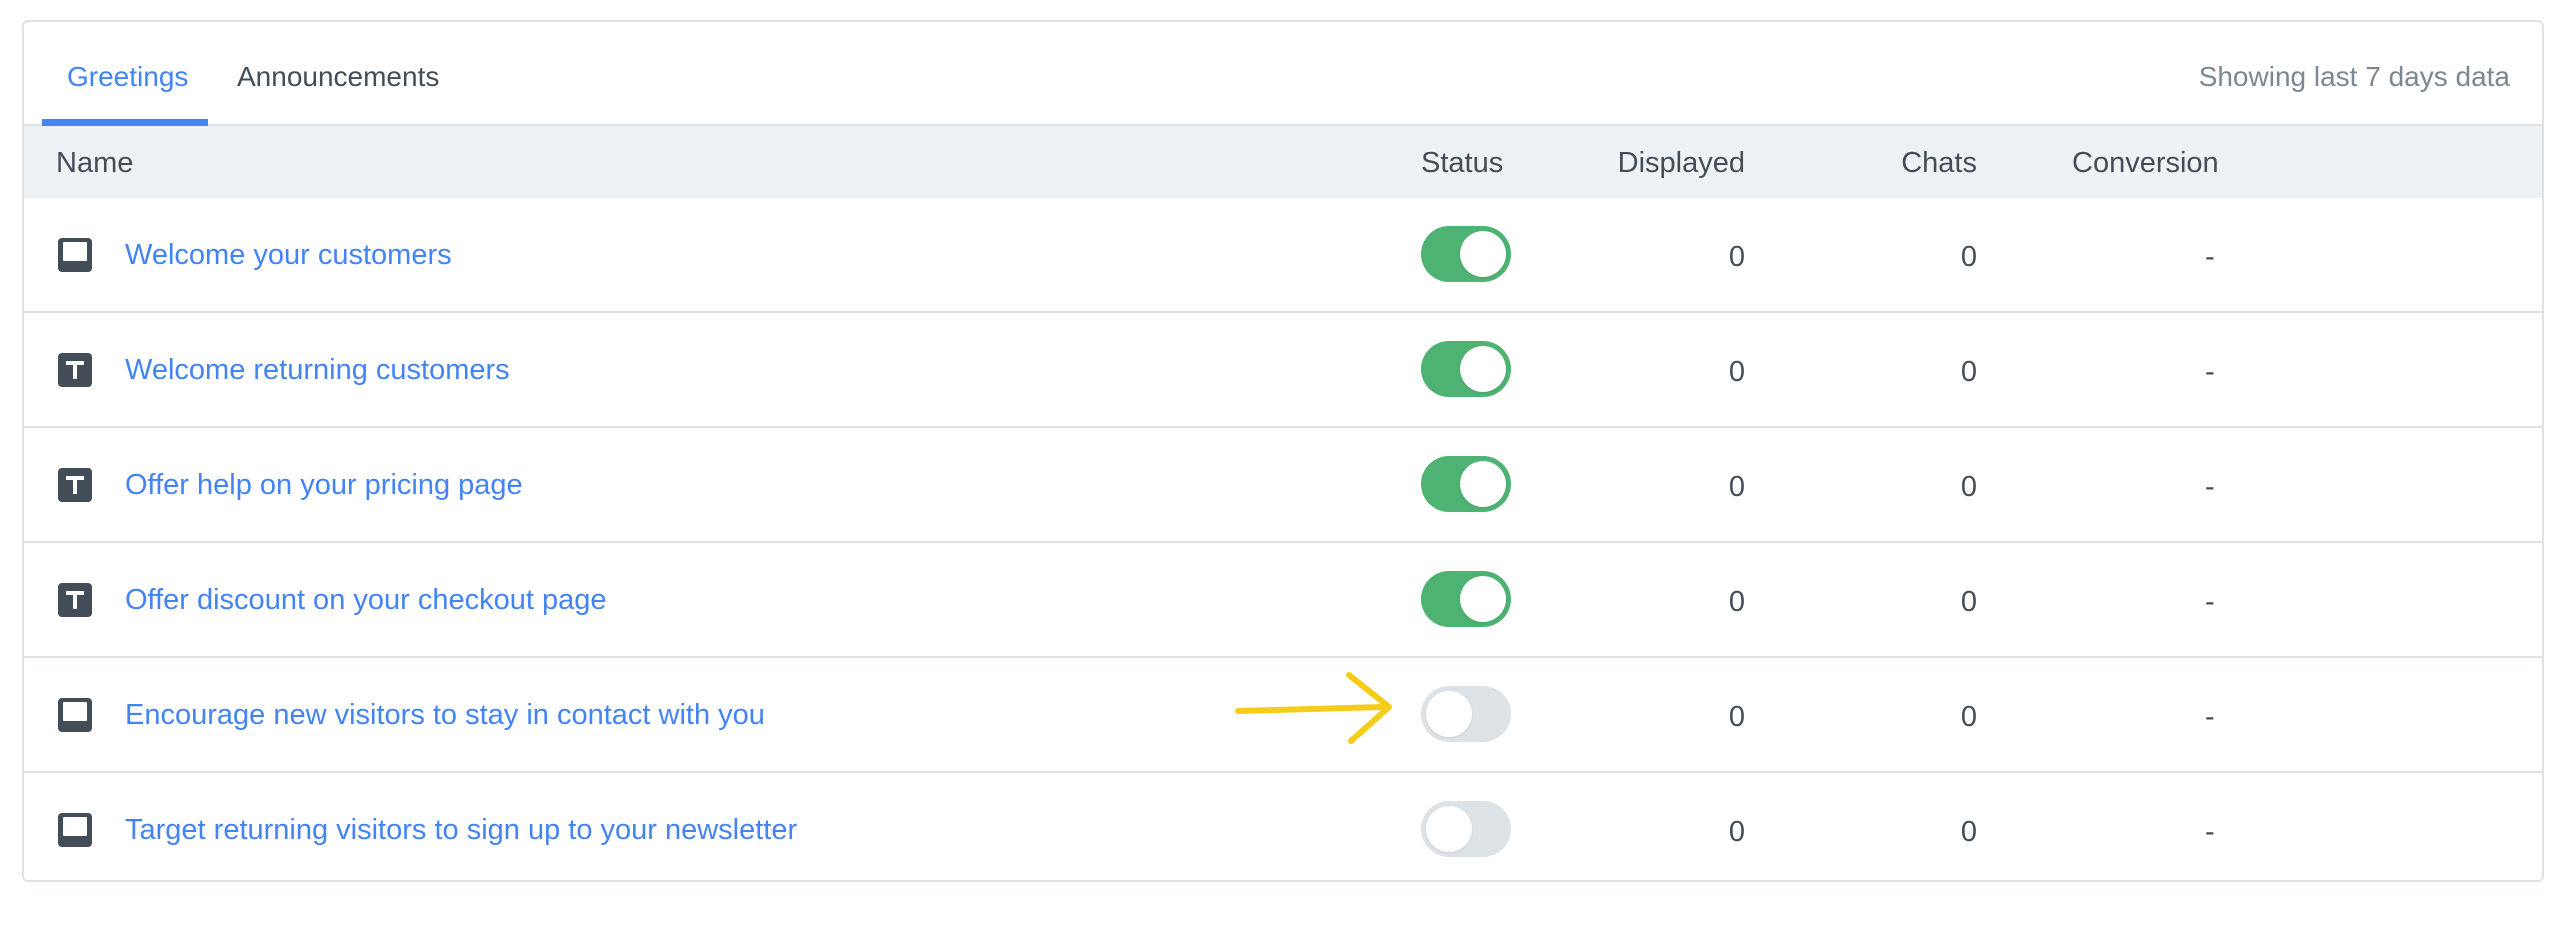 This screenshot has width=2572, height=942. I want to click on column-header-conversion: Conversion, so click(2145, 163).